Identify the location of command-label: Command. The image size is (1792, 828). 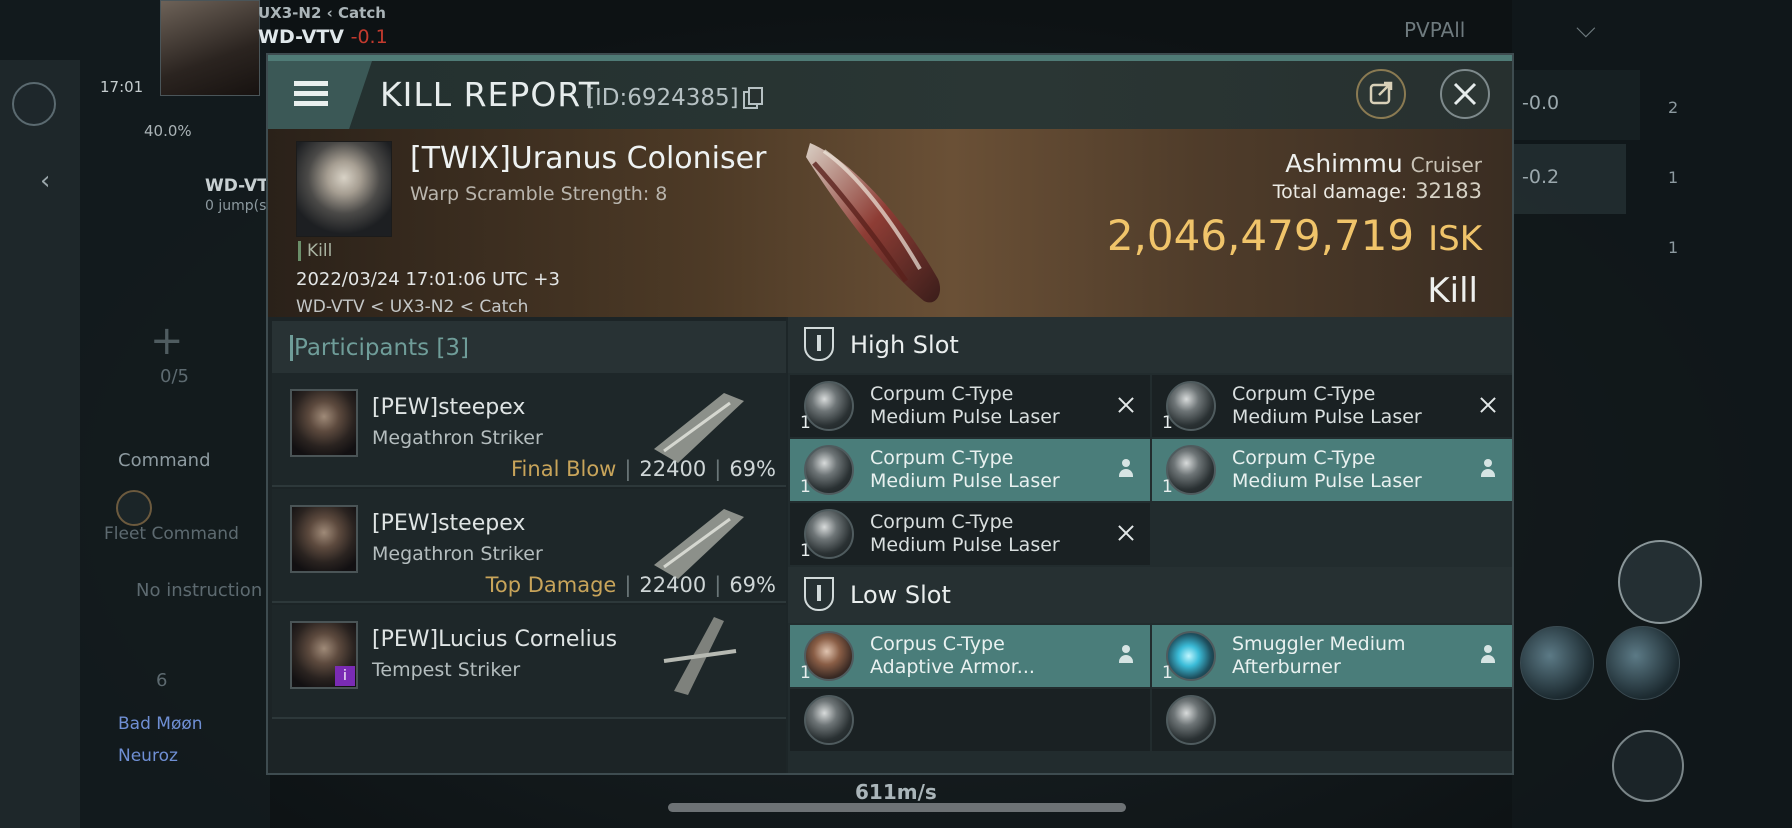
(164, 460).